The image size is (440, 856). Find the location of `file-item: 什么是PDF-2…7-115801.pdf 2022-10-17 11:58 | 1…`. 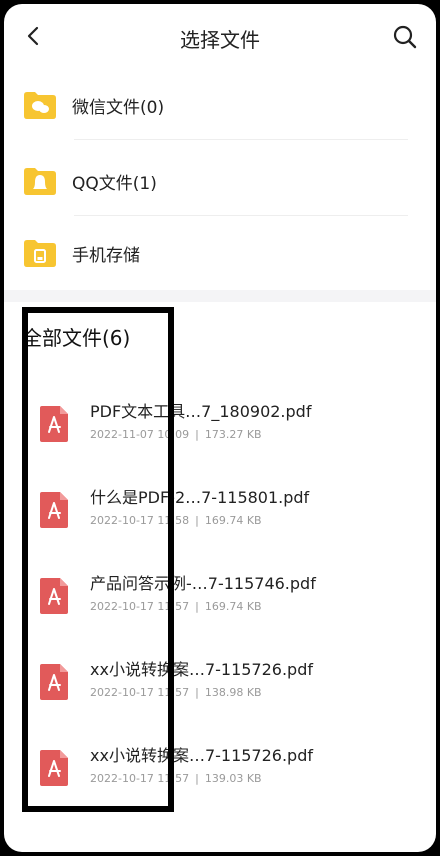

file-item: 什么是PDF-2…7-115801.pdf 2022-10-17 11:58 | 1… is located at coordinates (220, 513).